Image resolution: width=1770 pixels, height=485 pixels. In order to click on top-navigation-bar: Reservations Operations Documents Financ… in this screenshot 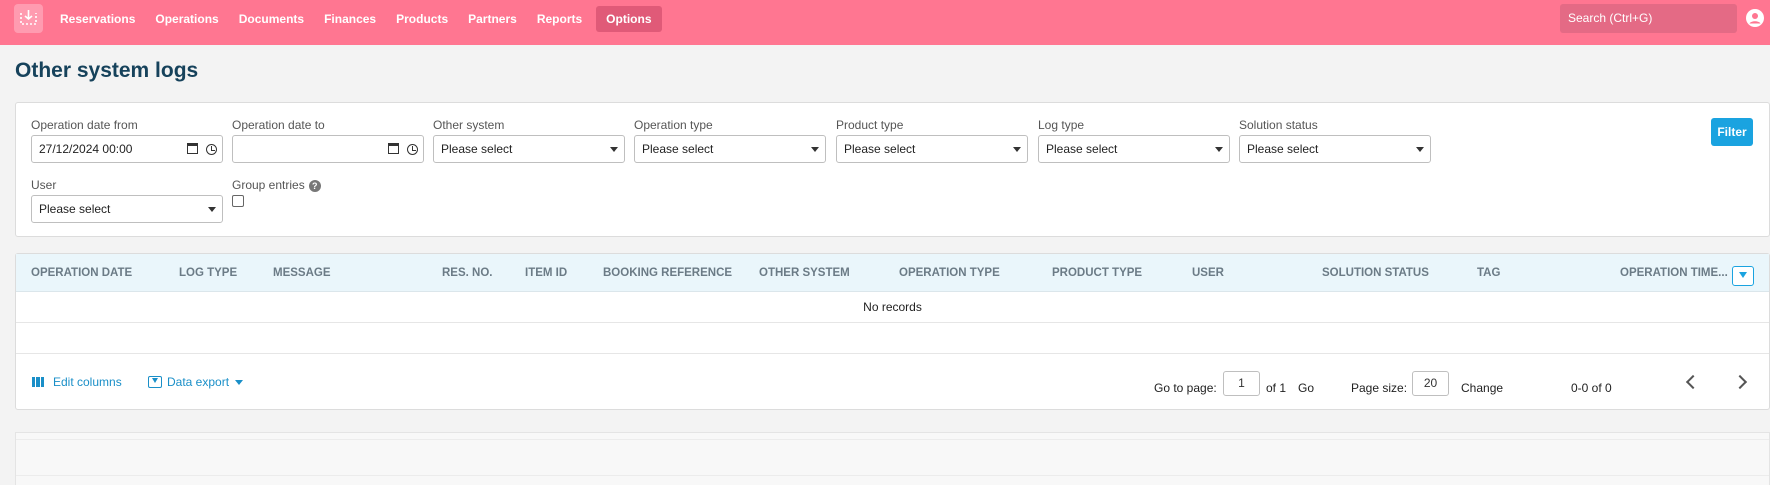, I will do `click(885, 22)`.